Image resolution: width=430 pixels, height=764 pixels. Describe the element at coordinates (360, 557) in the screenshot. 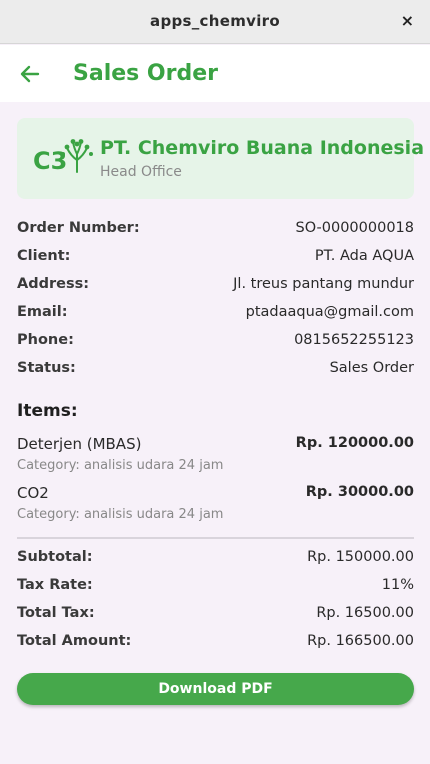

I see `subtotal-value: Rp. 150000.00` at that location.